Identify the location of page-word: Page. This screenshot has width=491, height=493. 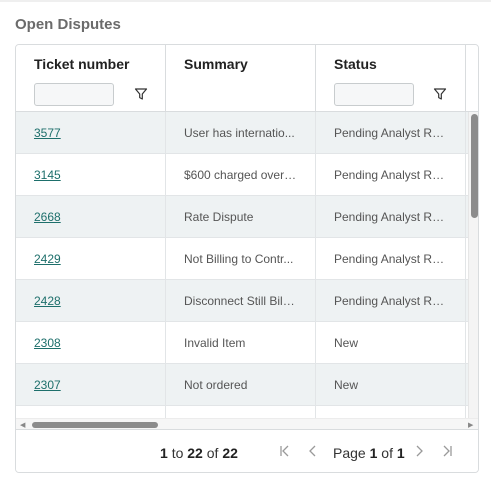
(349, 453).